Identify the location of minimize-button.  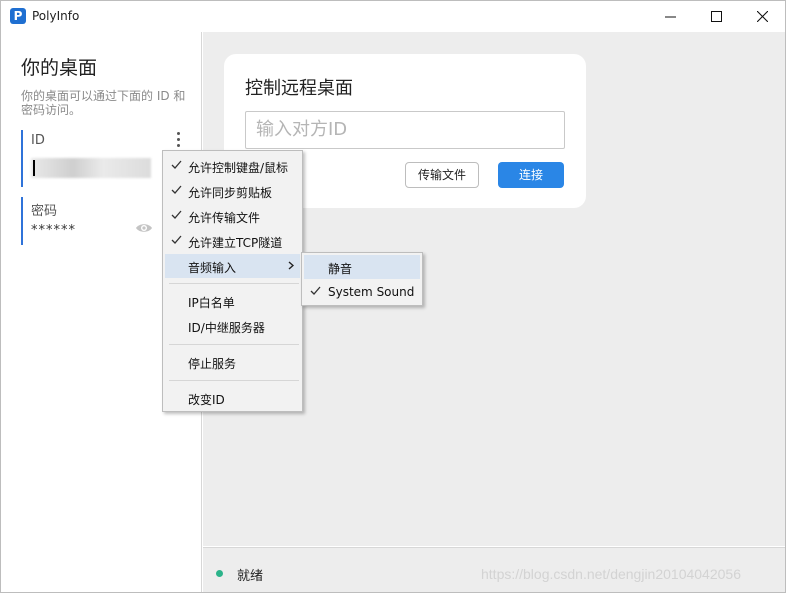
(670, 16).